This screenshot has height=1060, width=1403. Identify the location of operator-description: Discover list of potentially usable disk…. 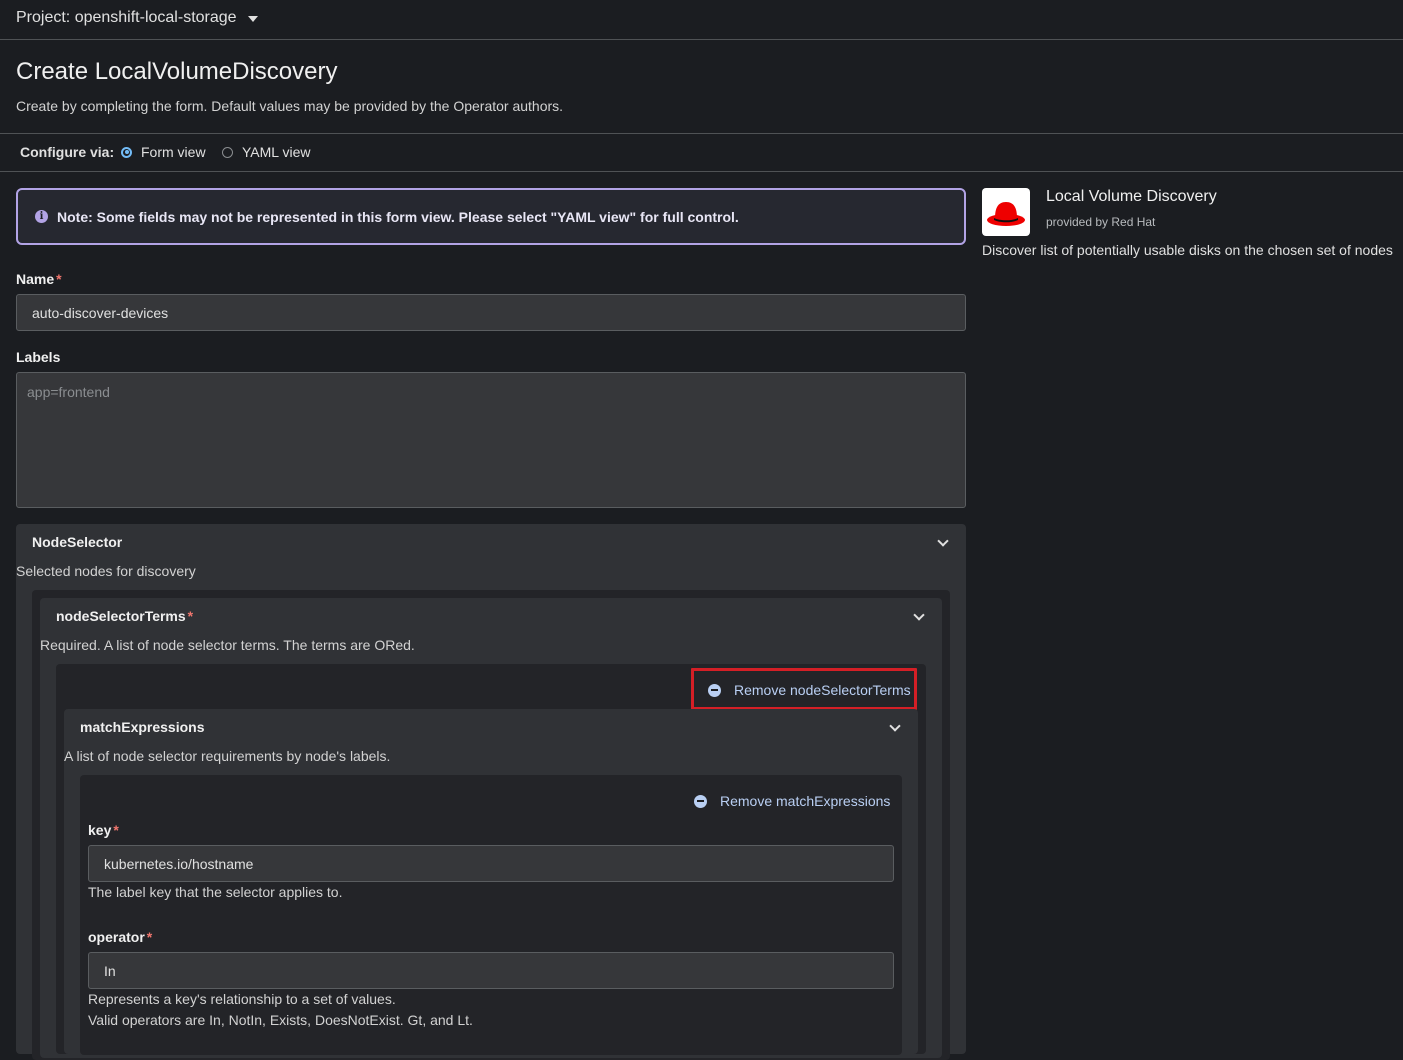
(1187, 250).